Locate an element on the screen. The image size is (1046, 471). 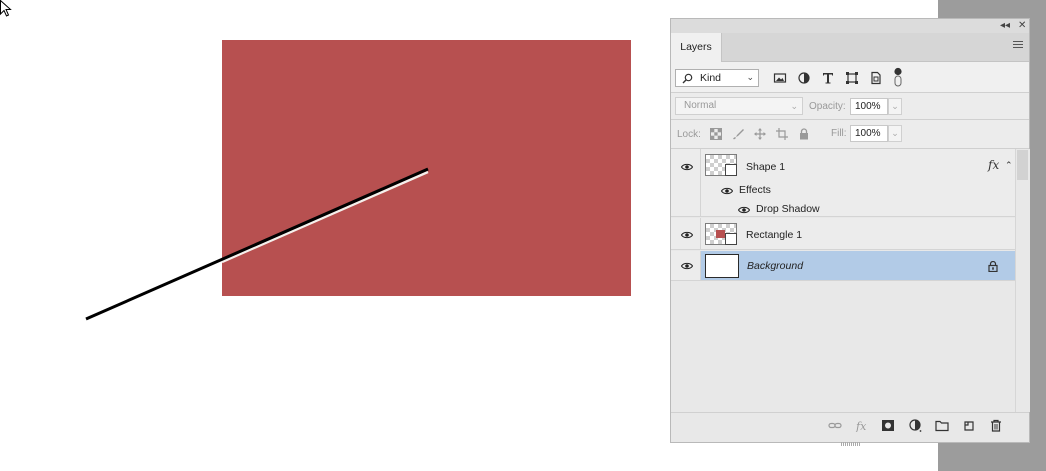
eye-column is located at coordinates (686, 182).